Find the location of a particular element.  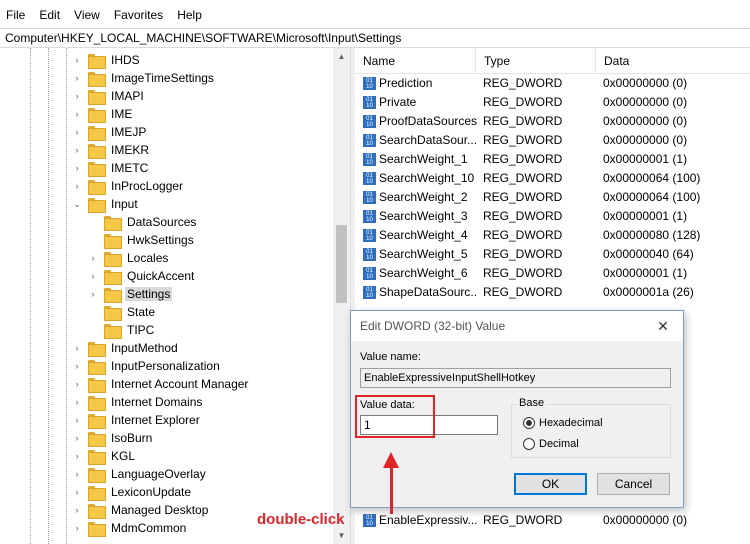

tree-item-quickaccent: › QuickAccent is located at coordinates (142, 276).